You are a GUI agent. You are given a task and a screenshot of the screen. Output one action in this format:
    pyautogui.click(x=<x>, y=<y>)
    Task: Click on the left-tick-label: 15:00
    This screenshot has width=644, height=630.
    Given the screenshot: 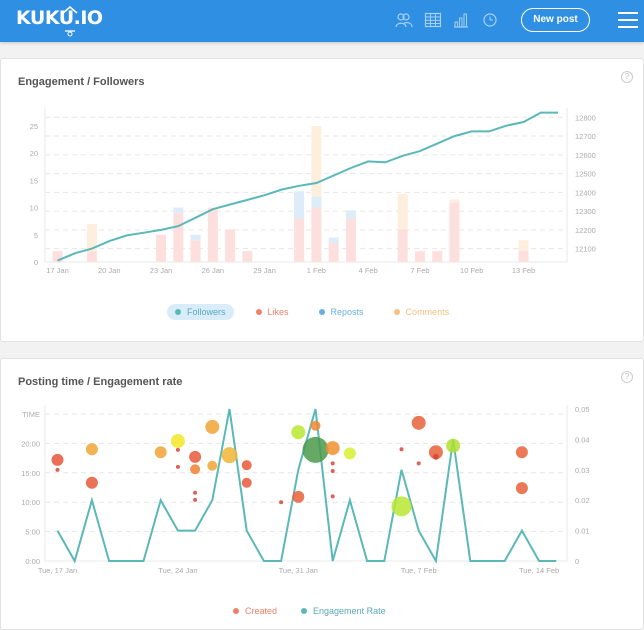 What is the action you would take?
    pyautogui.click(x=30, y=473)
    